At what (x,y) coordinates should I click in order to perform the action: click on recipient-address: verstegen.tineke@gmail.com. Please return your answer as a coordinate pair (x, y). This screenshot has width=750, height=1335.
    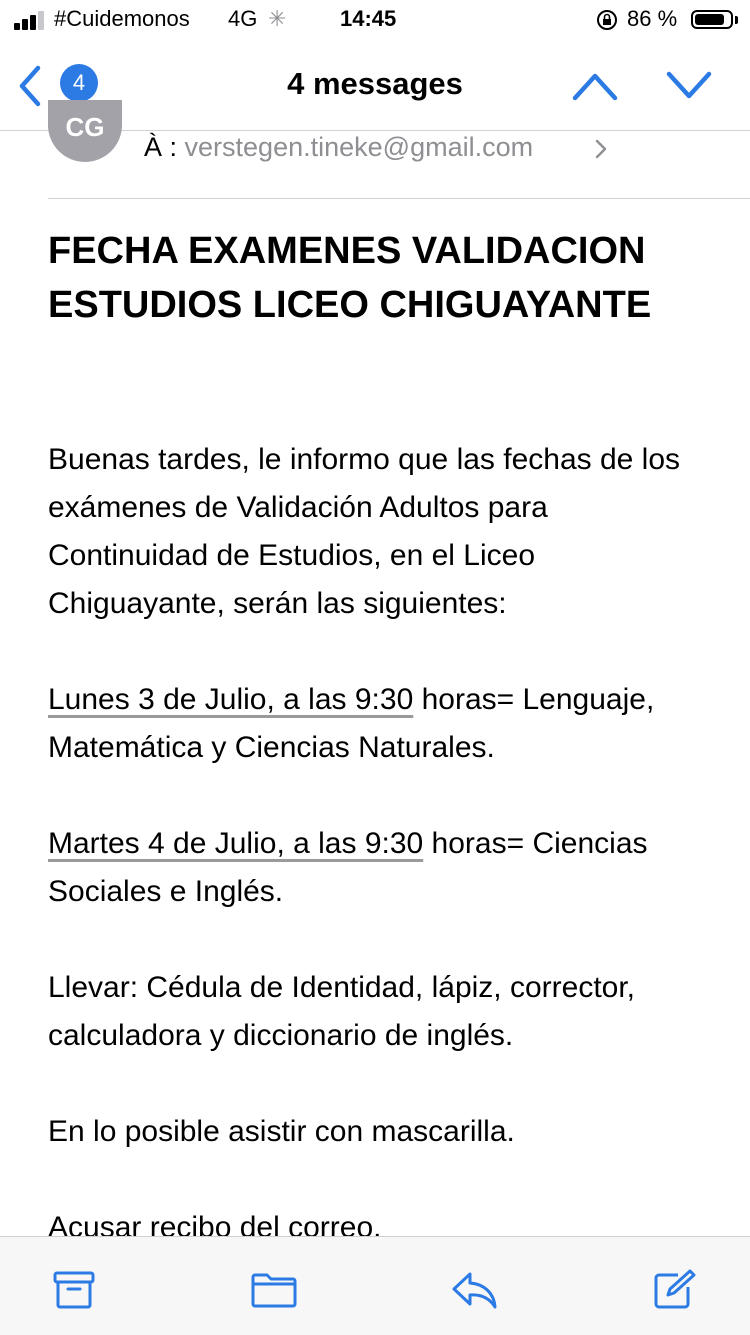
    Looking at the image, I should click on (359, 147).